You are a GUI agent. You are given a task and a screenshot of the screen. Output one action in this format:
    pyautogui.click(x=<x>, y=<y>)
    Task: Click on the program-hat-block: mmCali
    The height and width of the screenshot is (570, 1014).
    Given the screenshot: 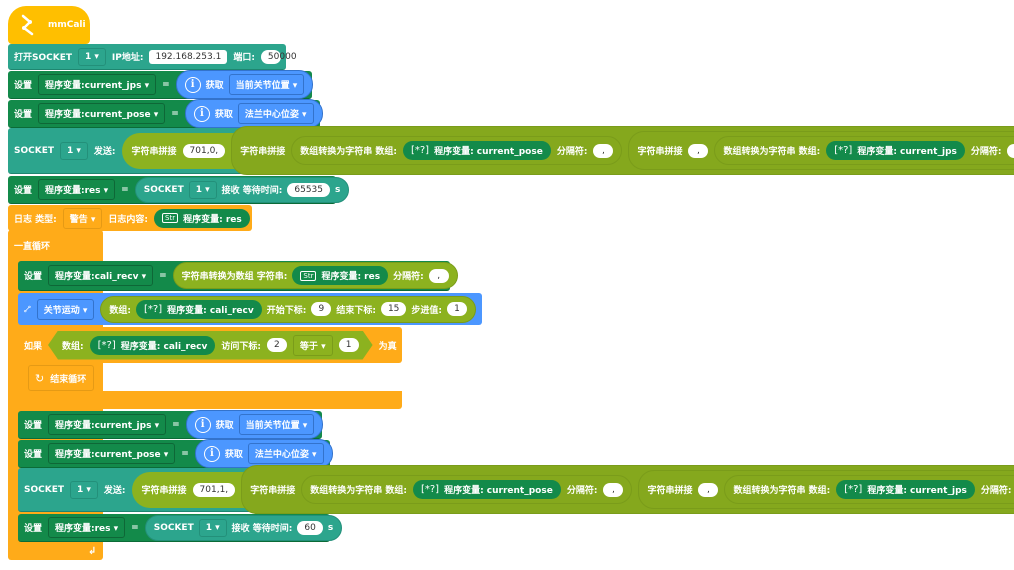 What is the action you would take?
    pyautogui.click(x=49, y=25)
    